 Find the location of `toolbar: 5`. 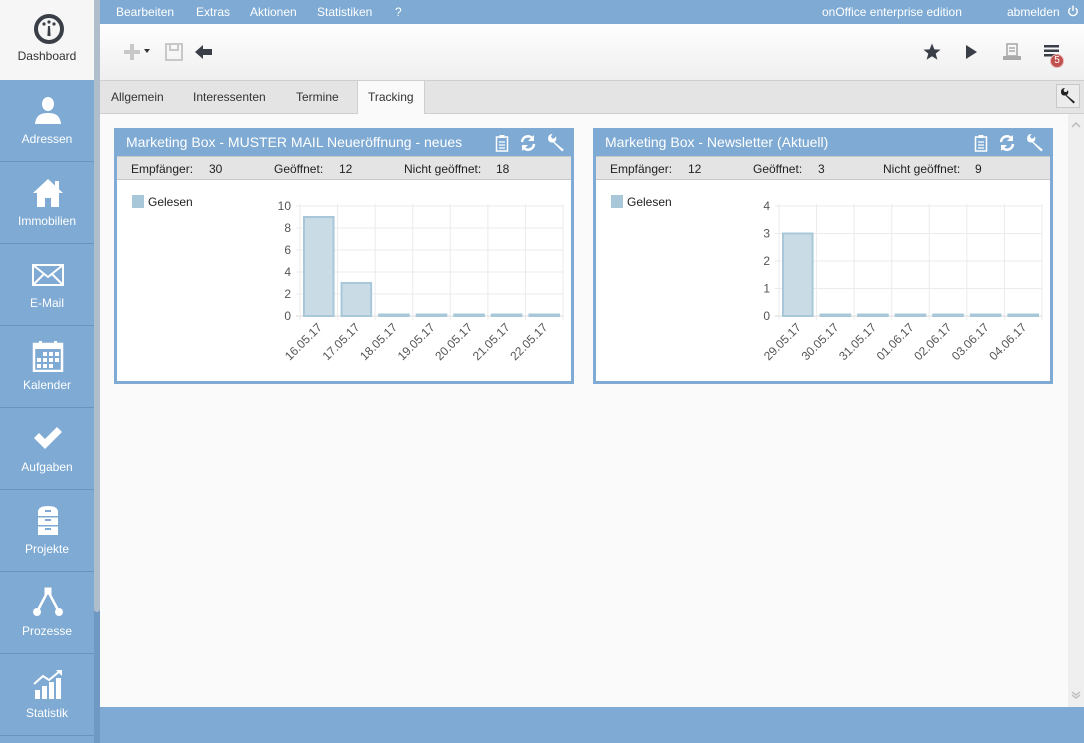

toolbar: 5 is located at coordinates (592, 52).